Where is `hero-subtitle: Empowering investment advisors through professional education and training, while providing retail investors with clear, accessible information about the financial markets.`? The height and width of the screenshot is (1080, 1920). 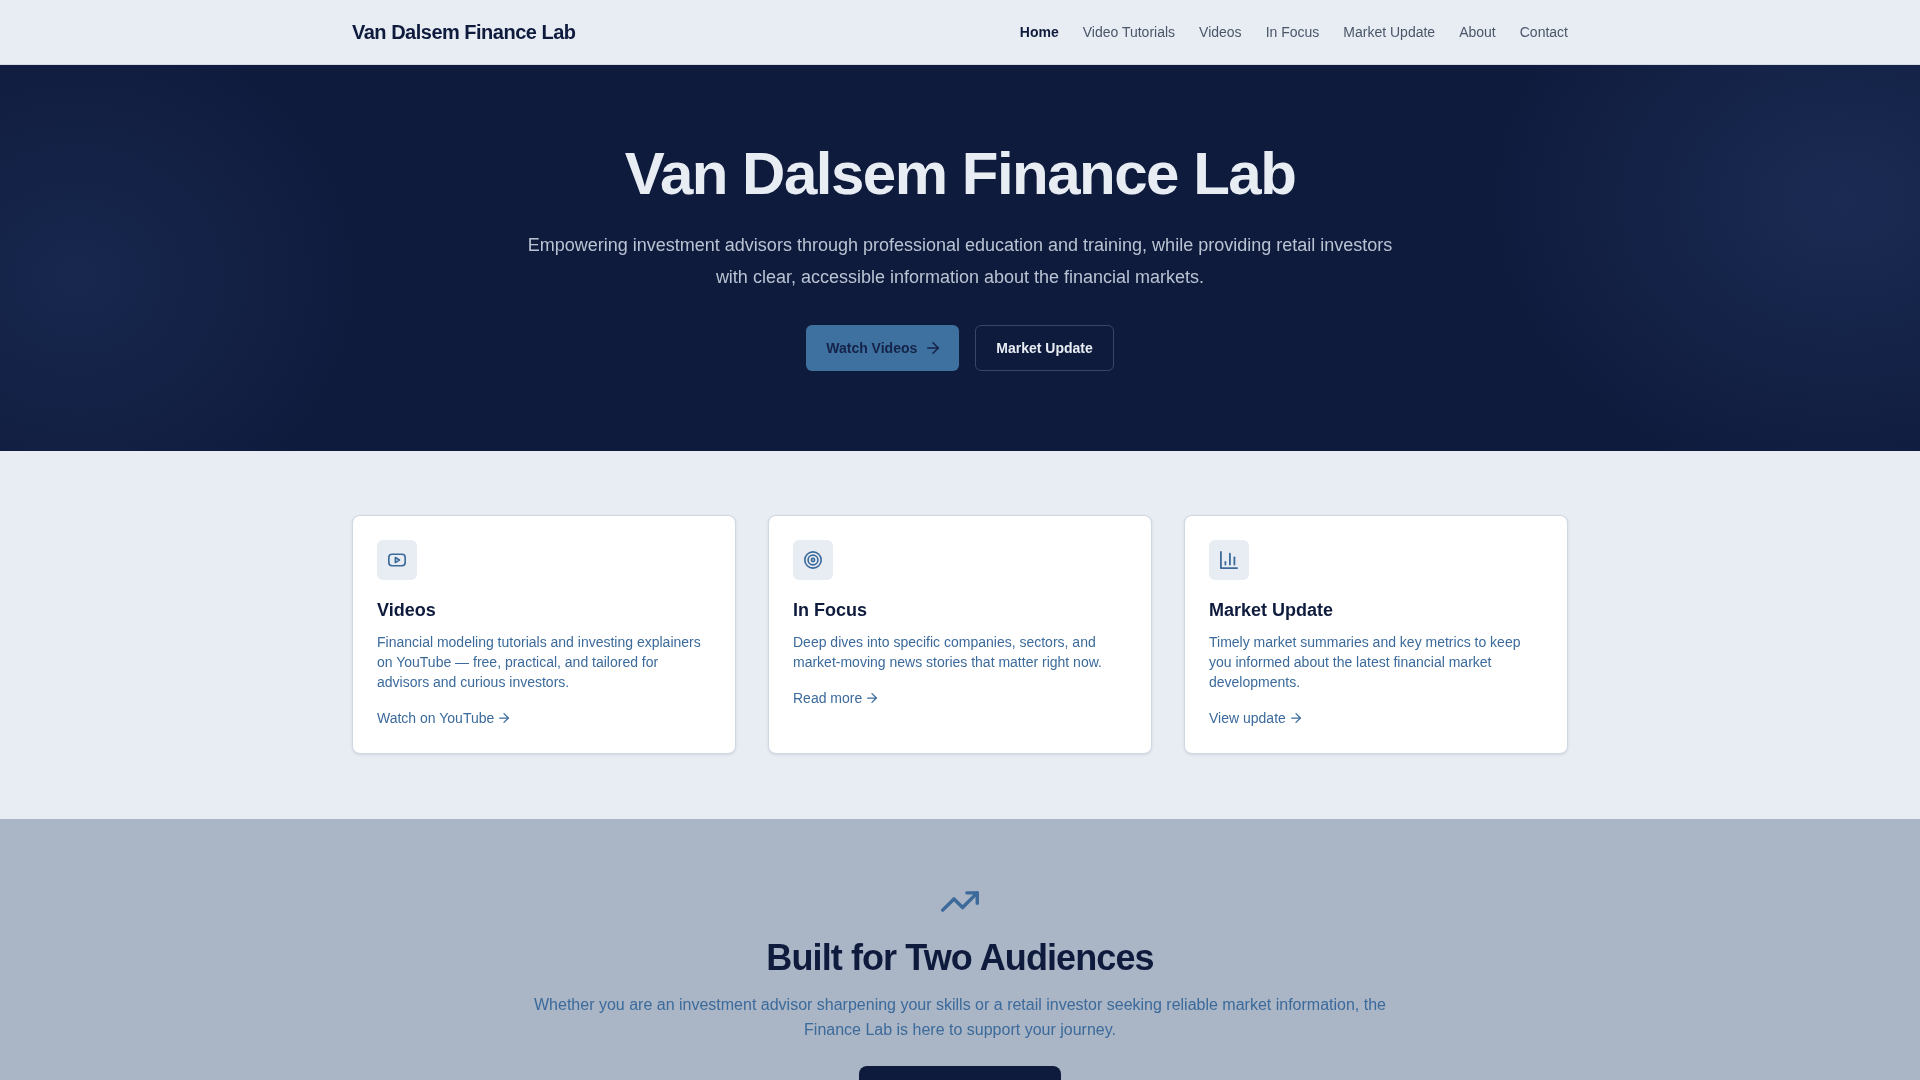 hero-subtitle: Empowering investment advisors through professional education and training, while providing retail investors with clear, accessible information about the financial markets. is located at coordinates (960, 261).